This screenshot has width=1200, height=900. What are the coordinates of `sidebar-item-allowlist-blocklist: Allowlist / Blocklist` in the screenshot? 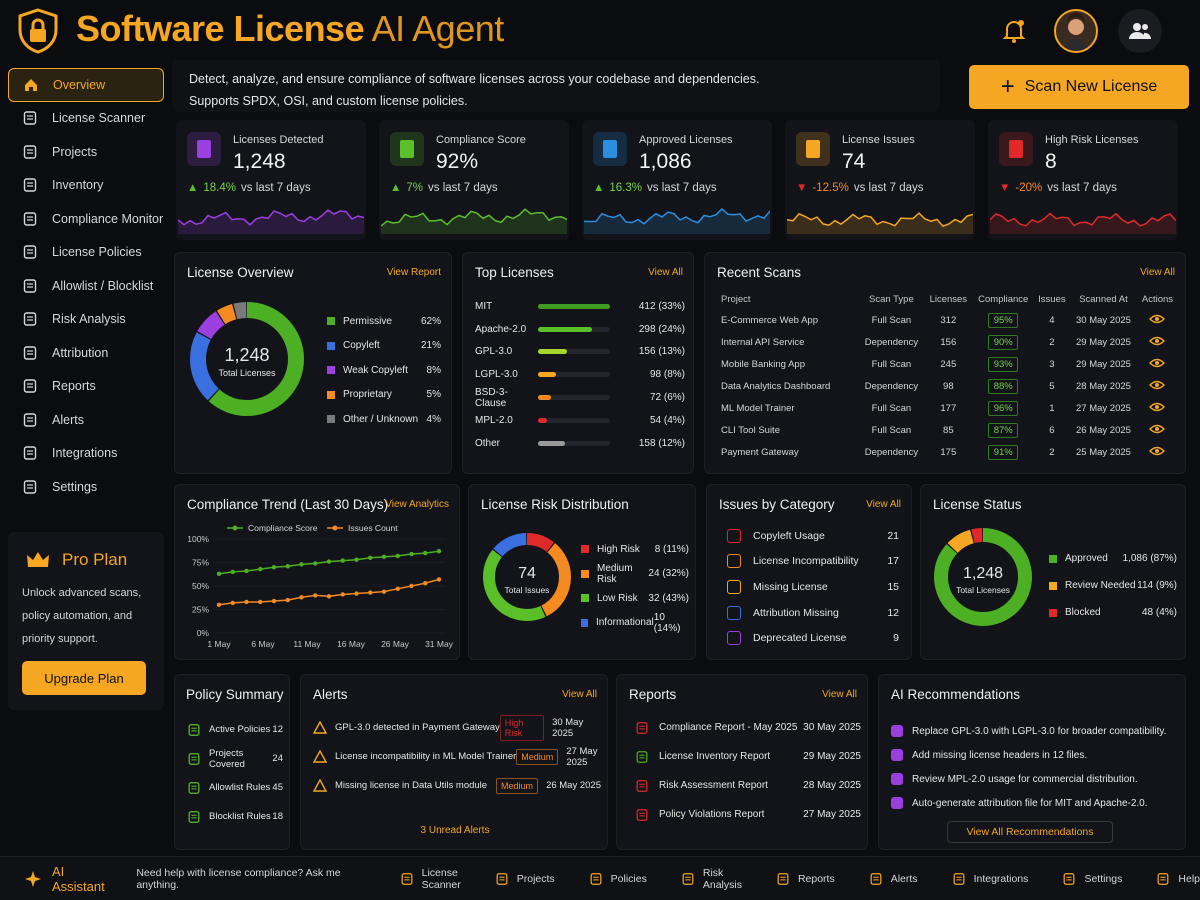 It's located at (86, 286).